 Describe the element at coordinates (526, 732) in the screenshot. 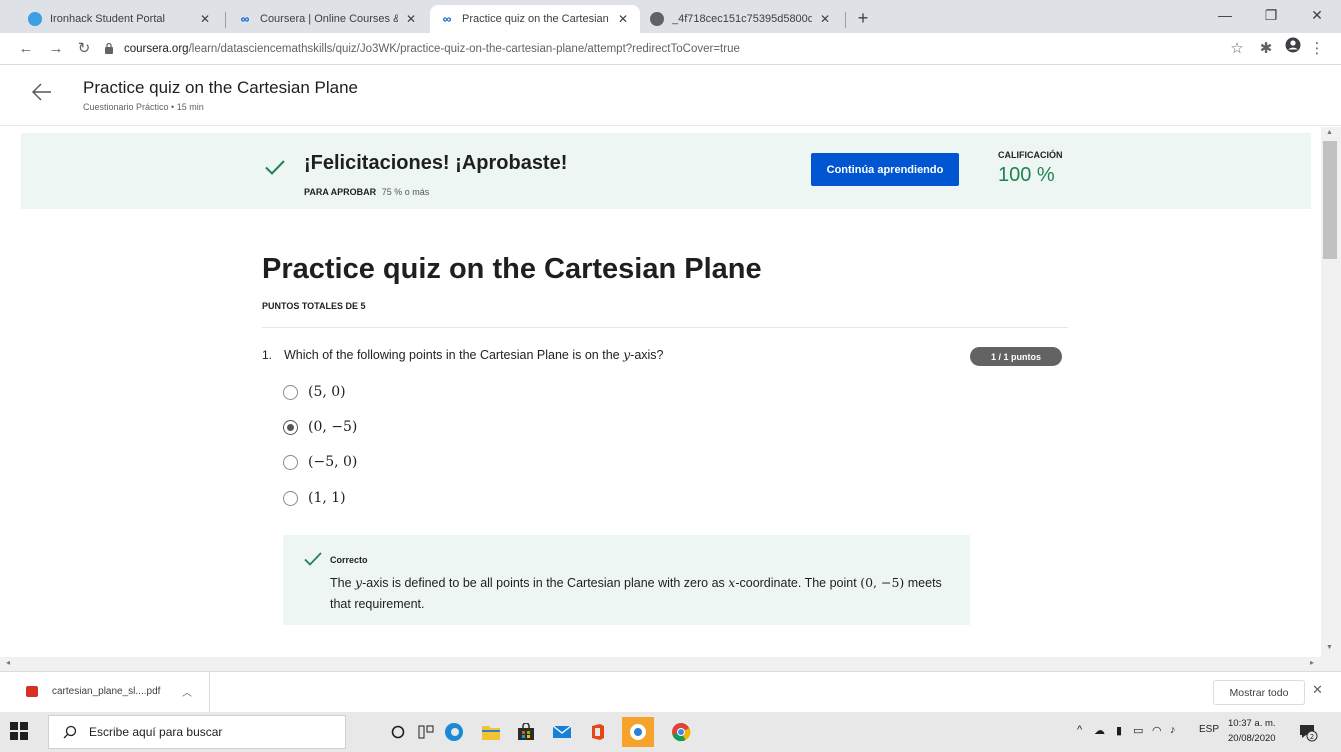

I see `store-icon` at that location.